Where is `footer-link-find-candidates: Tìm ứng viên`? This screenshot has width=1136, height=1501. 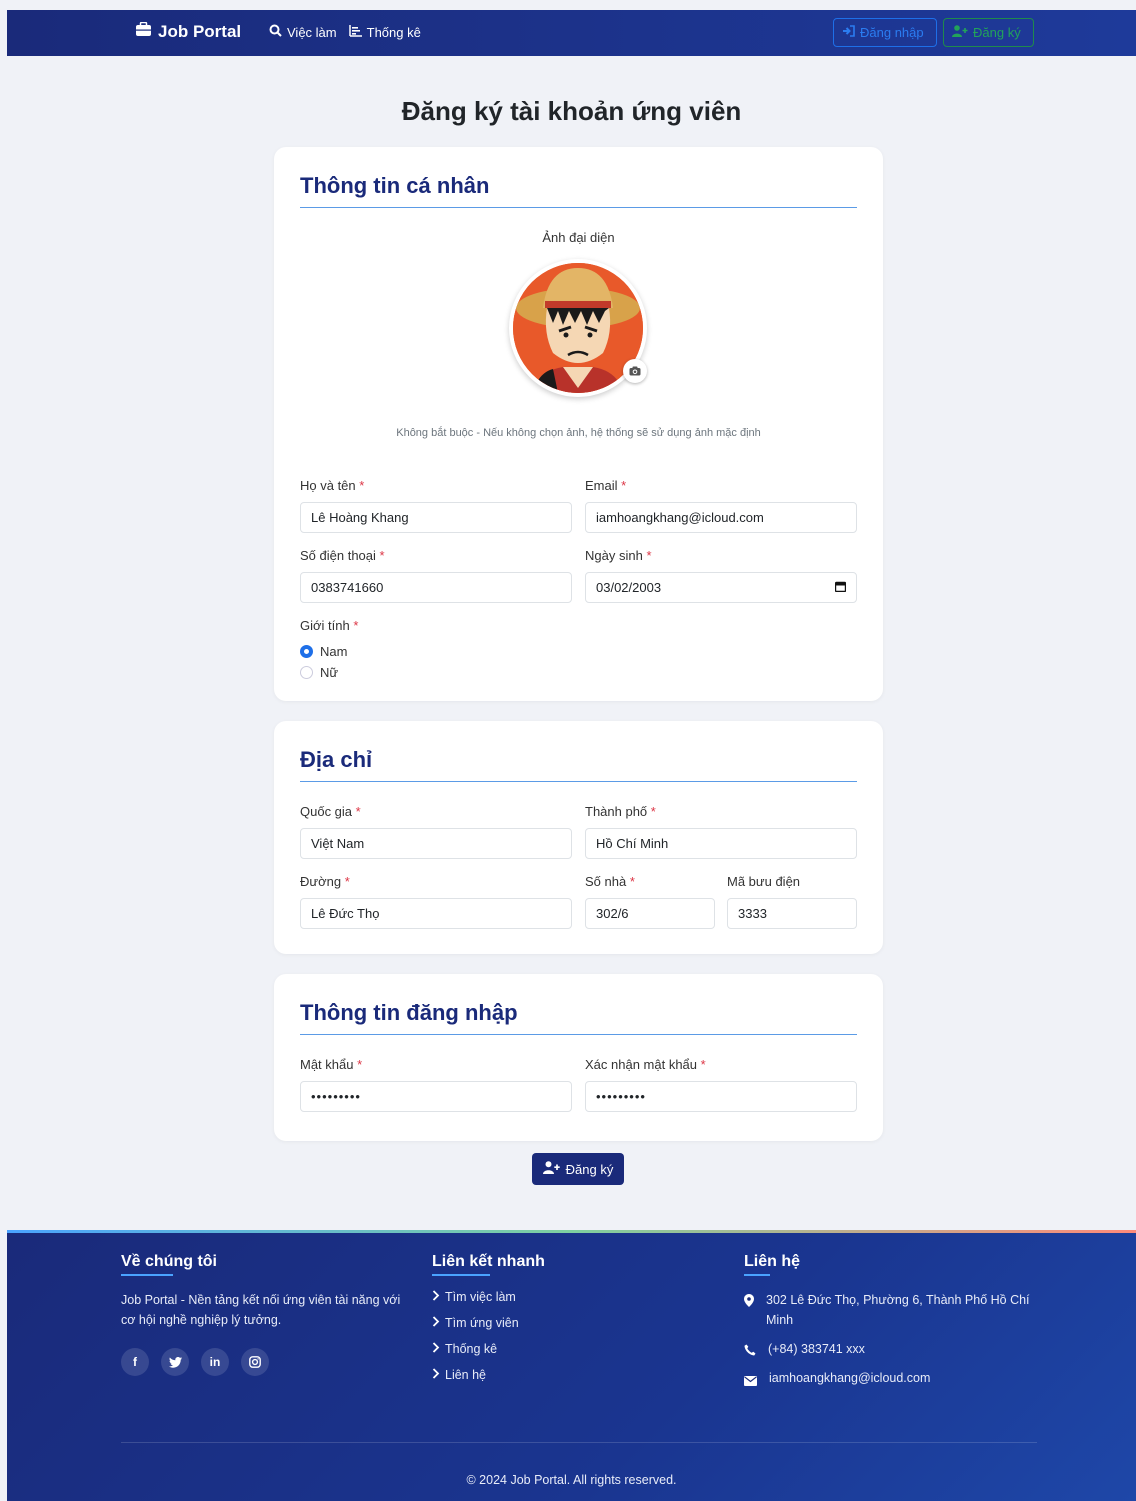
footer-link-find-candidates: Tìm ứng viên is located at coordinates (475, 1323).